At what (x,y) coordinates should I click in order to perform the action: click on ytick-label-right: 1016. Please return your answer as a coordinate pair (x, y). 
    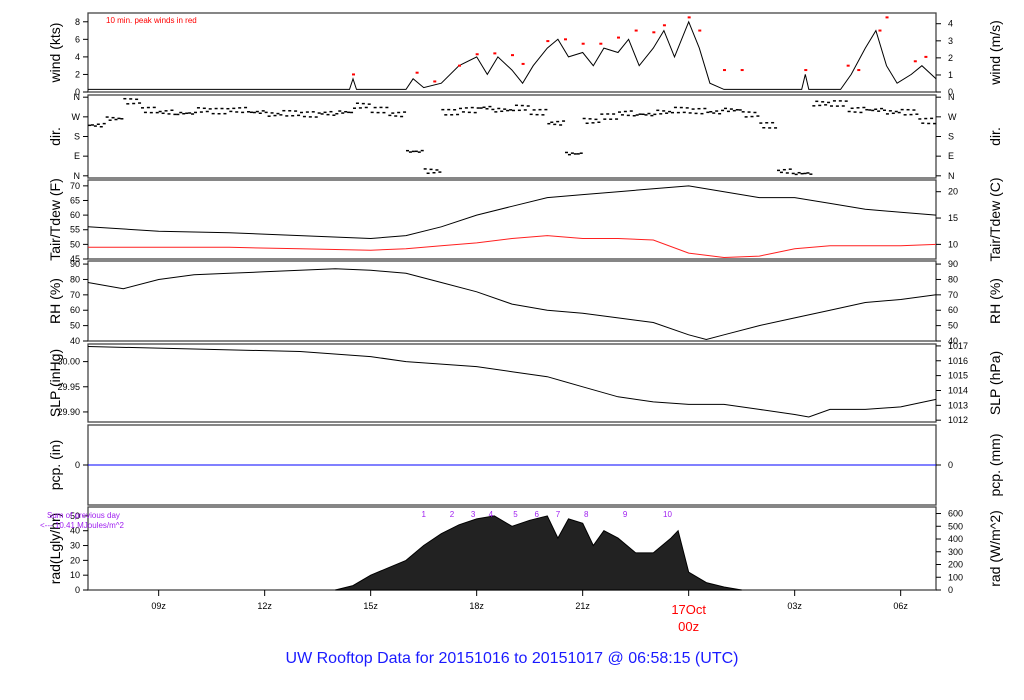
    Looking at the image, I should click on (958, 361).